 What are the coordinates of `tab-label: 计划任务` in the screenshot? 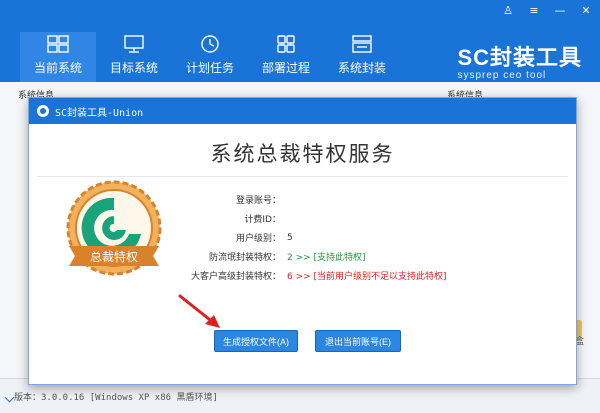 It's located at (209, 68).